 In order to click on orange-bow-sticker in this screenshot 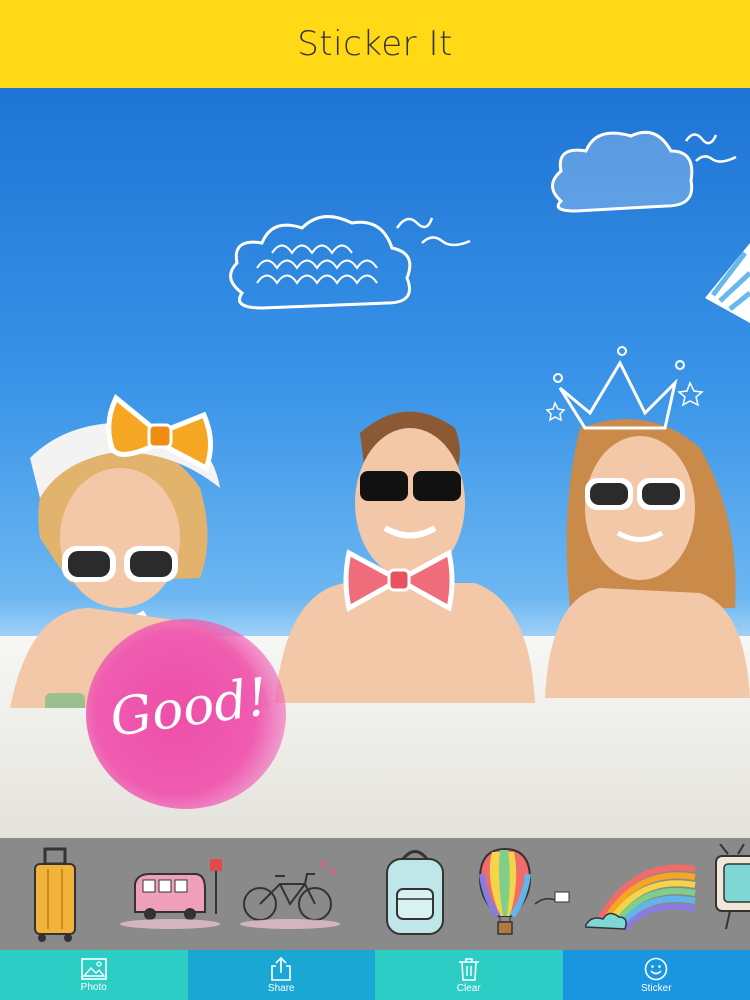, I will do `click(161, 435)`.